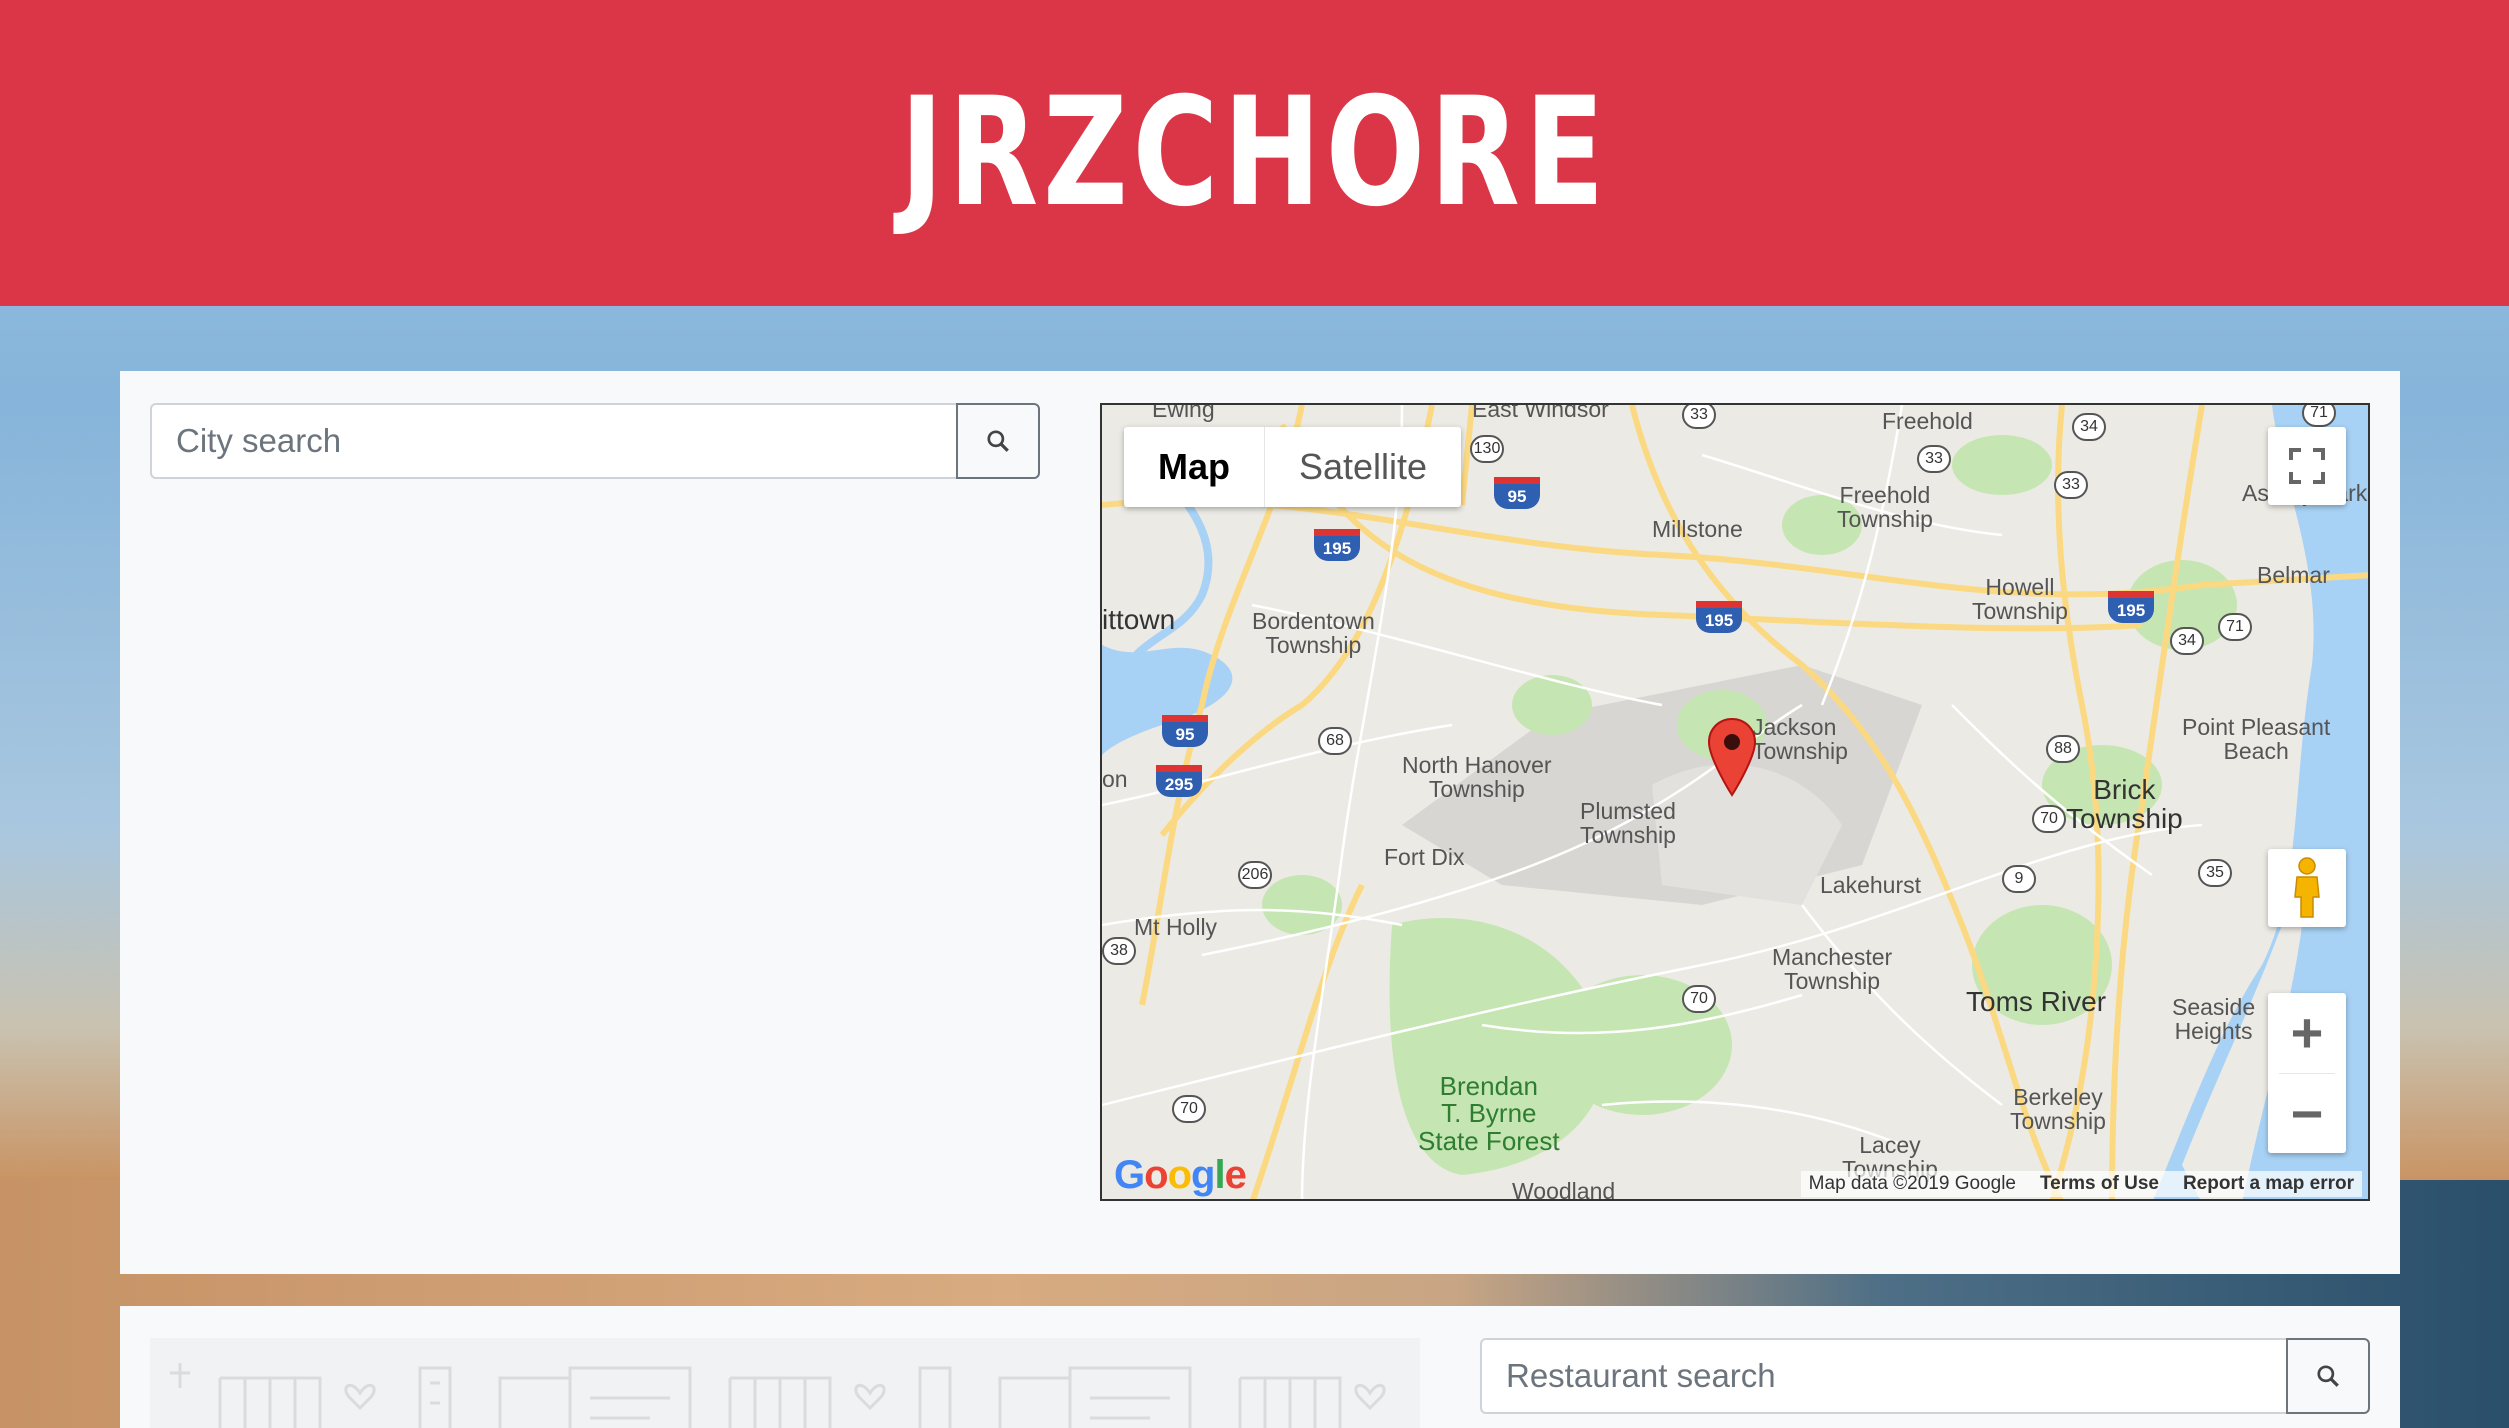 The height and width of the screenshot is (1428, 2509). Describe the element at coordinates (1885, 507) in the screenshot. I see `map-label: Freehold Township` at that location.